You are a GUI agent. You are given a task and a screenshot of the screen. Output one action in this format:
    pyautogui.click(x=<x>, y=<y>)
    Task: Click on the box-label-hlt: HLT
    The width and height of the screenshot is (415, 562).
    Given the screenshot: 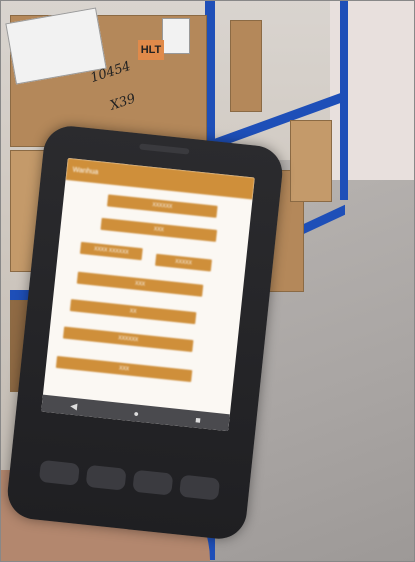 What is the action you would take?
    pyautogui.click(x=151, y=50)
    